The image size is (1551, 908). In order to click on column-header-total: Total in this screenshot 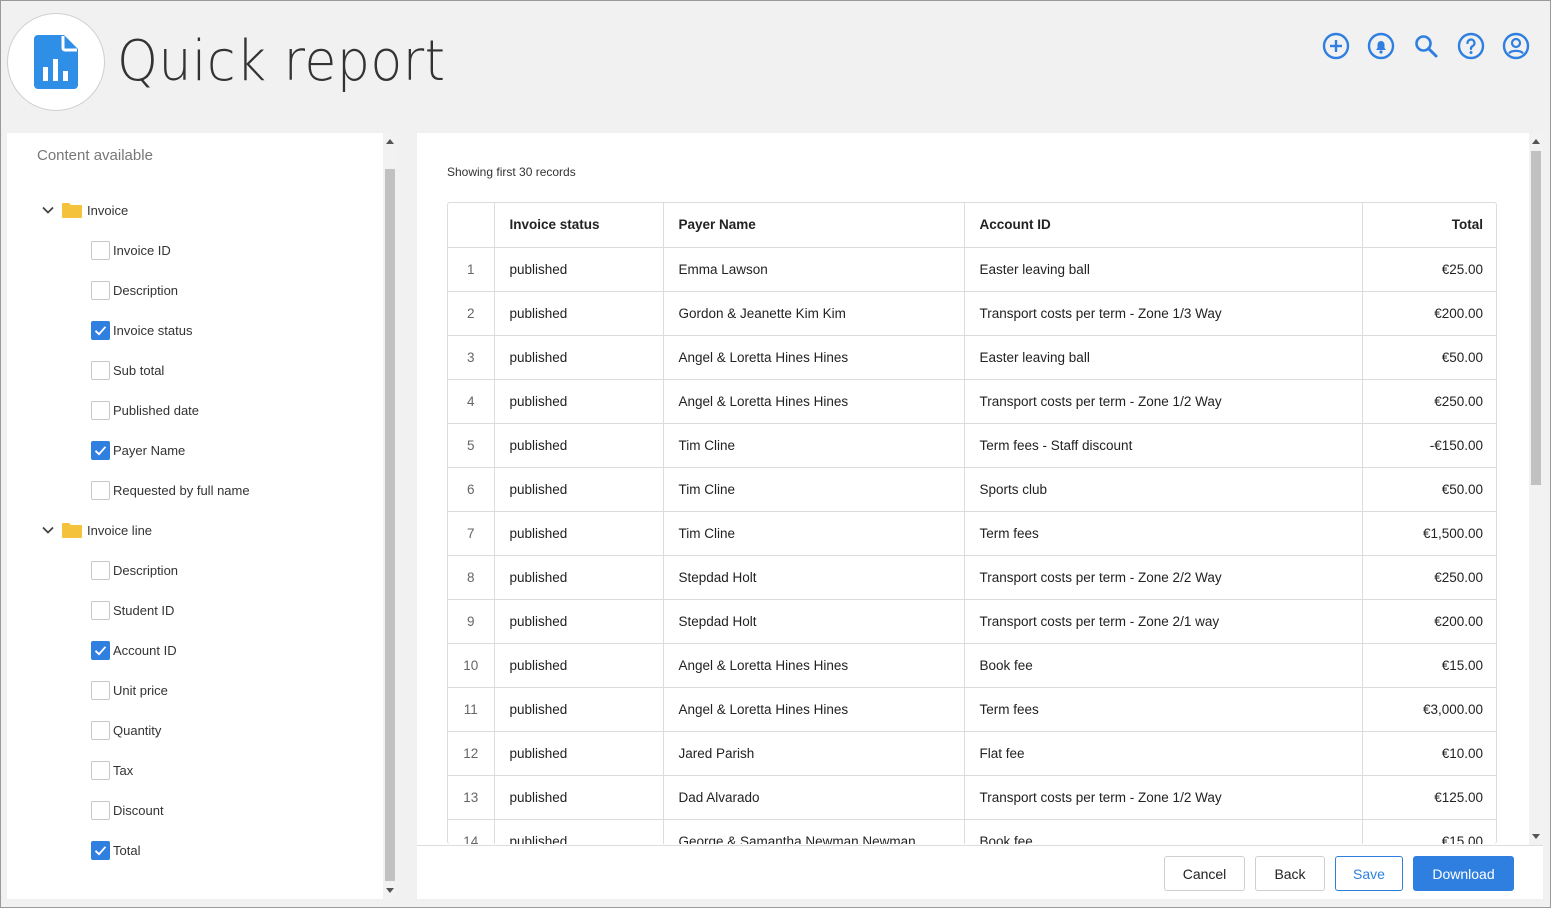, I will do `click(1429, 225)`.